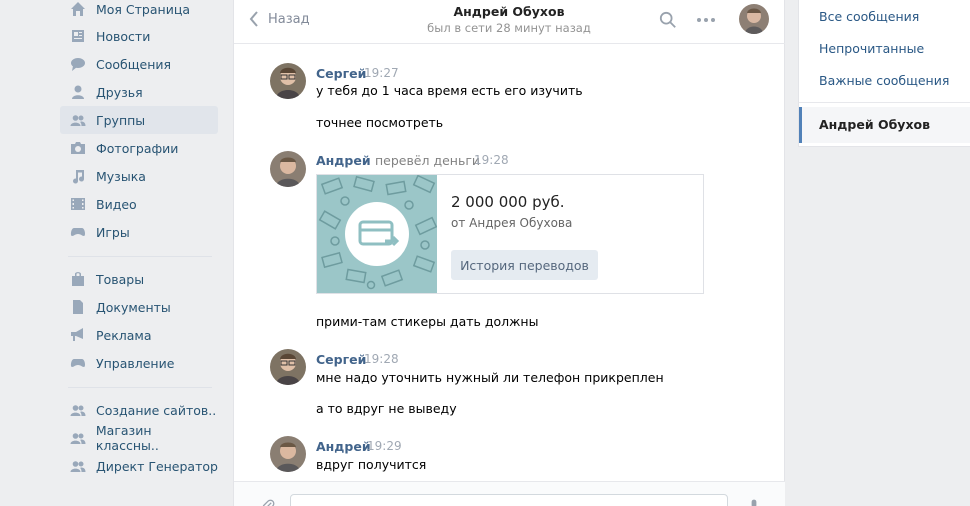 The image size is (970, 506). Describe the element at coordinates (386, 408) in the screenshot. I see `message-text: а то вдруг не выведу` at that location.